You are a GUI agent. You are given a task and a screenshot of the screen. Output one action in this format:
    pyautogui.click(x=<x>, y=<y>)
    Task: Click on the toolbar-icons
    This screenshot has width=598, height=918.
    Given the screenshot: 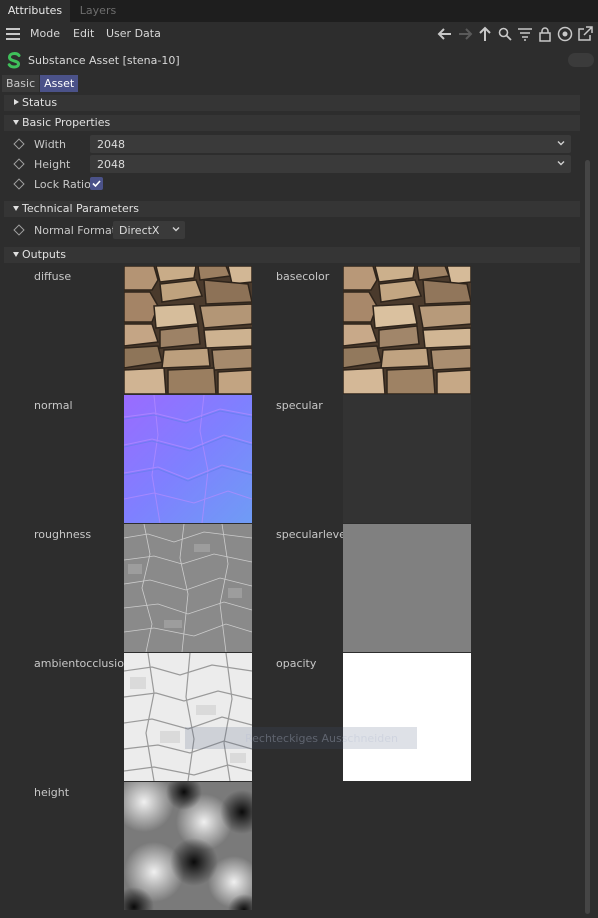 What is the action you would take?
    pyautogui.click(x=515, y=34)
    